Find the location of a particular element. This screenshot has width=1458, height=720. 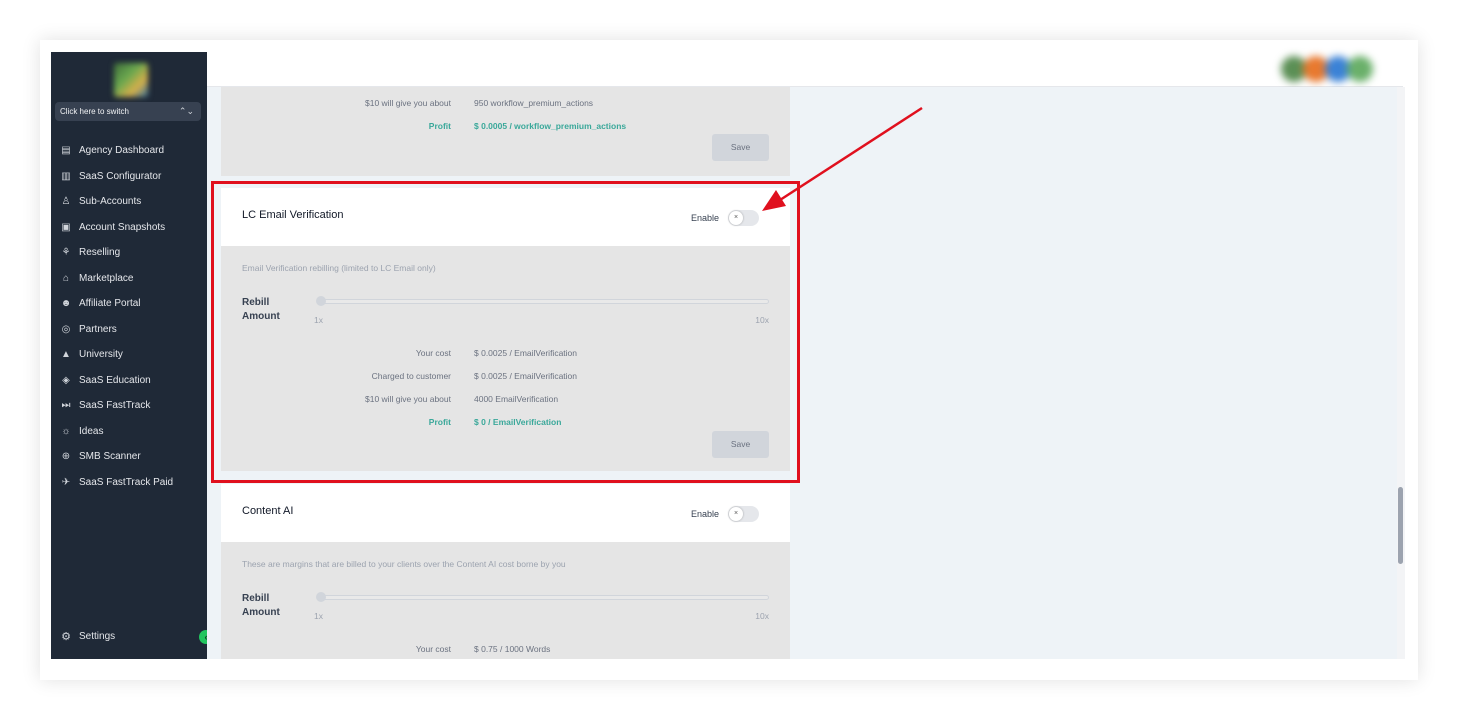

sidebar-item-agency-dashboard: ▤ Agency Dashboard is located at coordinates (133, 151).